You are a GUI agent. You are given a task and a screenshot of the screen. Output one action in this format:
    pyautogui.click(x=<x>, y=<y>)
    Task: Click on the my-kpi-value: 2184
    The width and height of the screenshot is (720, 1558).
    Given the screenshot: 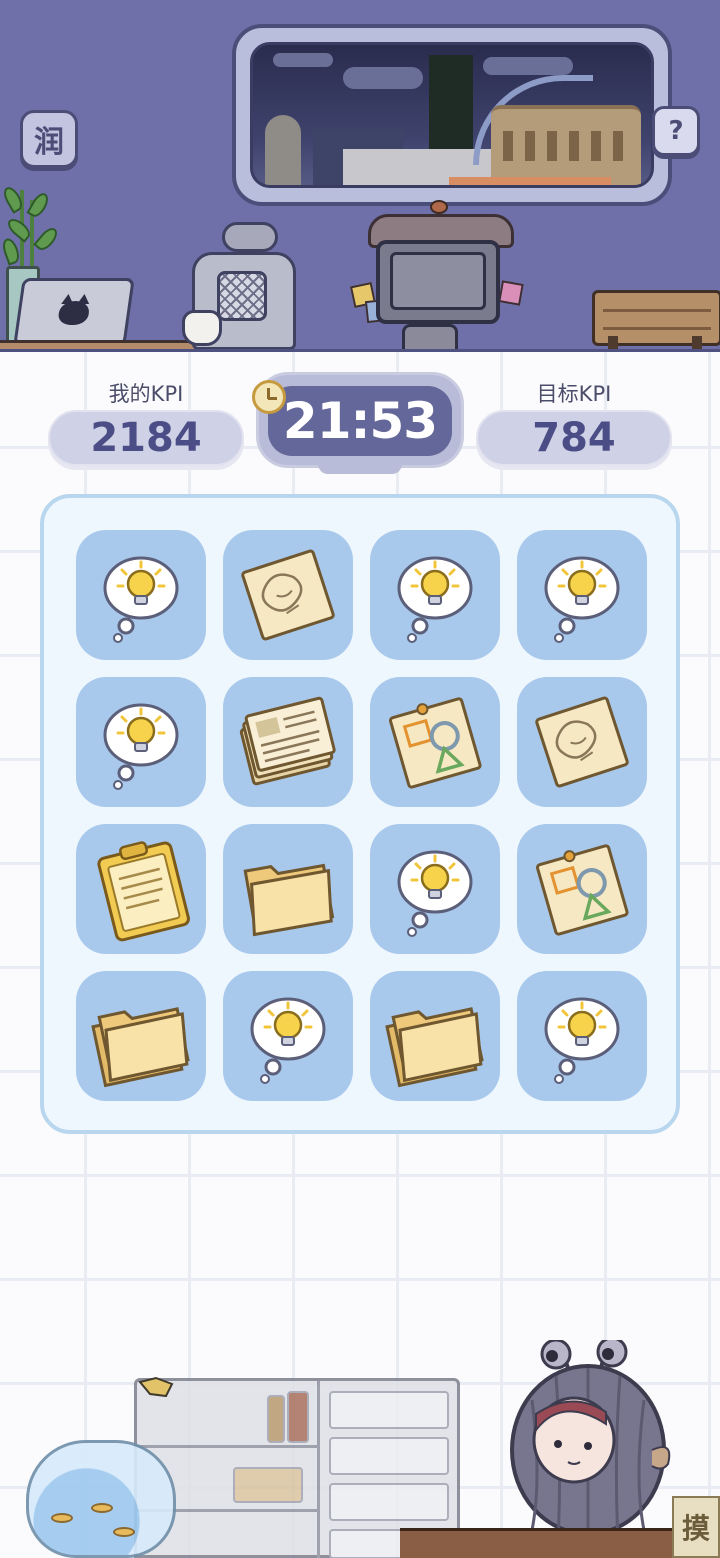 What is the action you would take?
    pyautogui.click(x=146, y=438)
    